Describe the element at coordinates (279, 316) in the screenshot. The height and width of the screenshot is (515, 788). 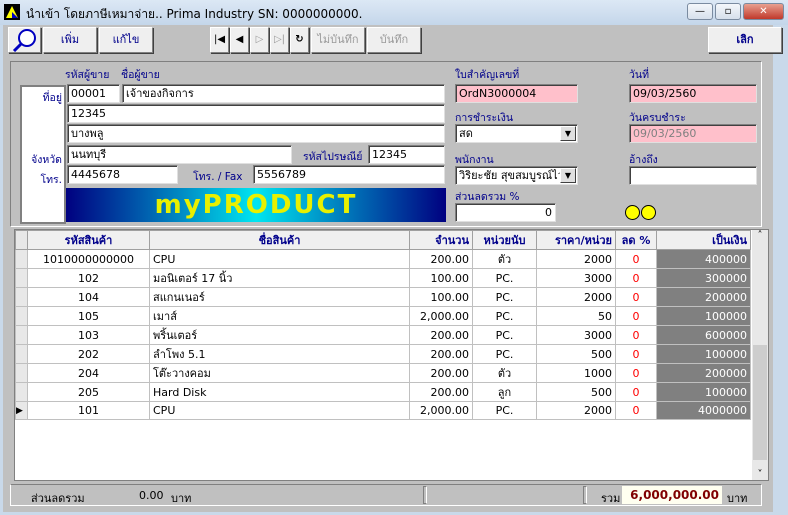
I see `cell-product-name: เมาส์` at that location.